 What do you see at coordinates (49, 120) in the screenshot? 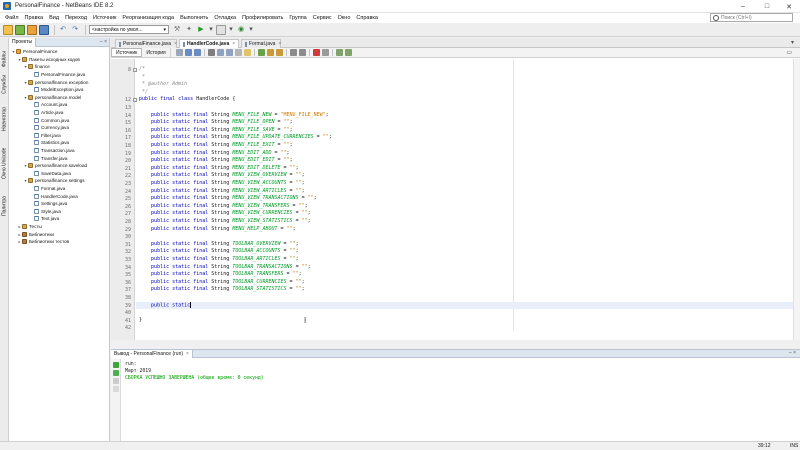
I see `tree-item: Common.java` at bounding box center [49, 120].